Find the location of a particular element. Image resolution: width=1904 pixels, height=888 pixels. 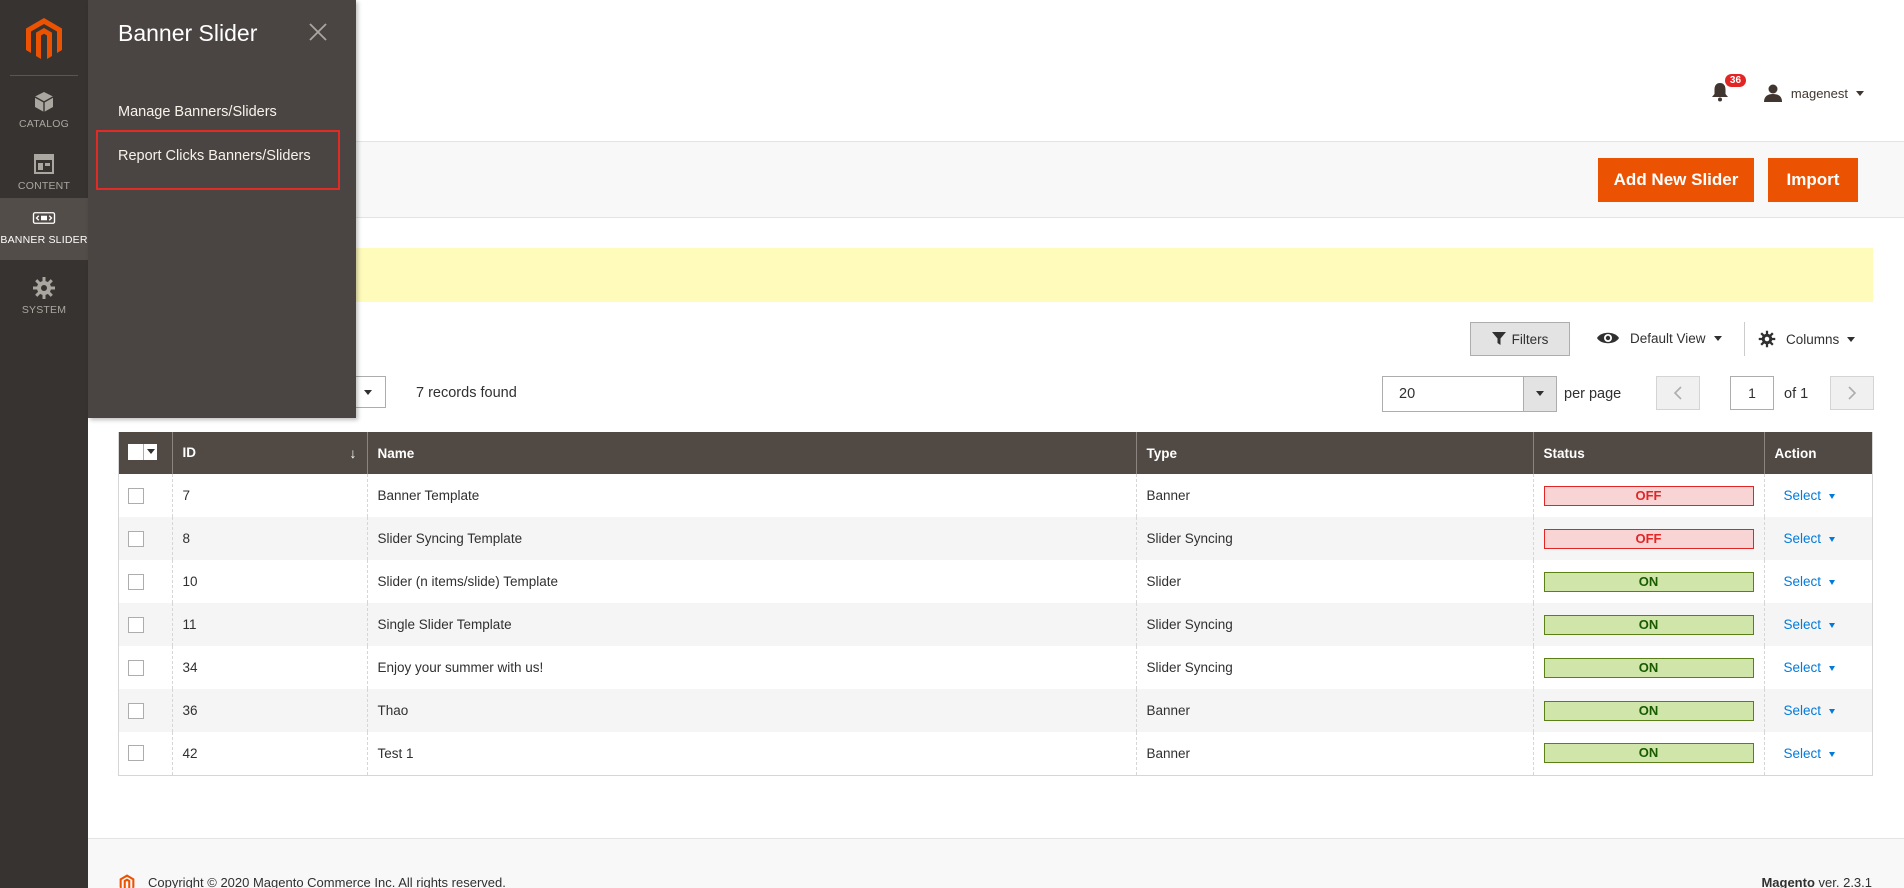

box-icon is located at coordinates (44, 102).